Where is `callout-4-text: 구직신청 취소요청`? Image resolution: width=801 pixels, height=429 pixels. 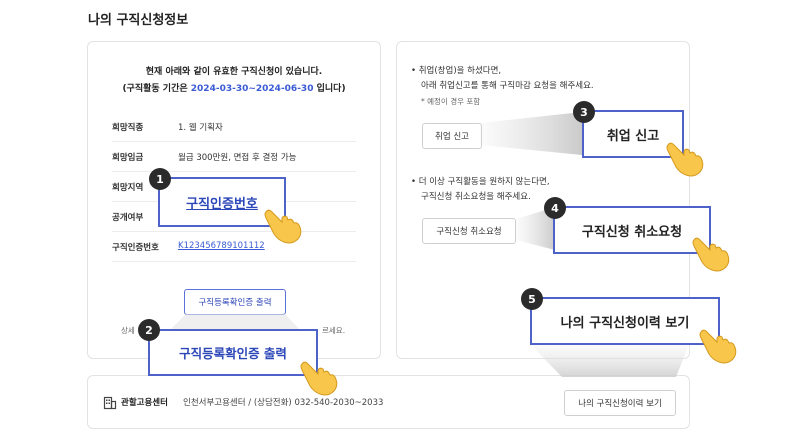 callout-4-text: 구직신청 취소요청 is located at coordinates (632, 232).